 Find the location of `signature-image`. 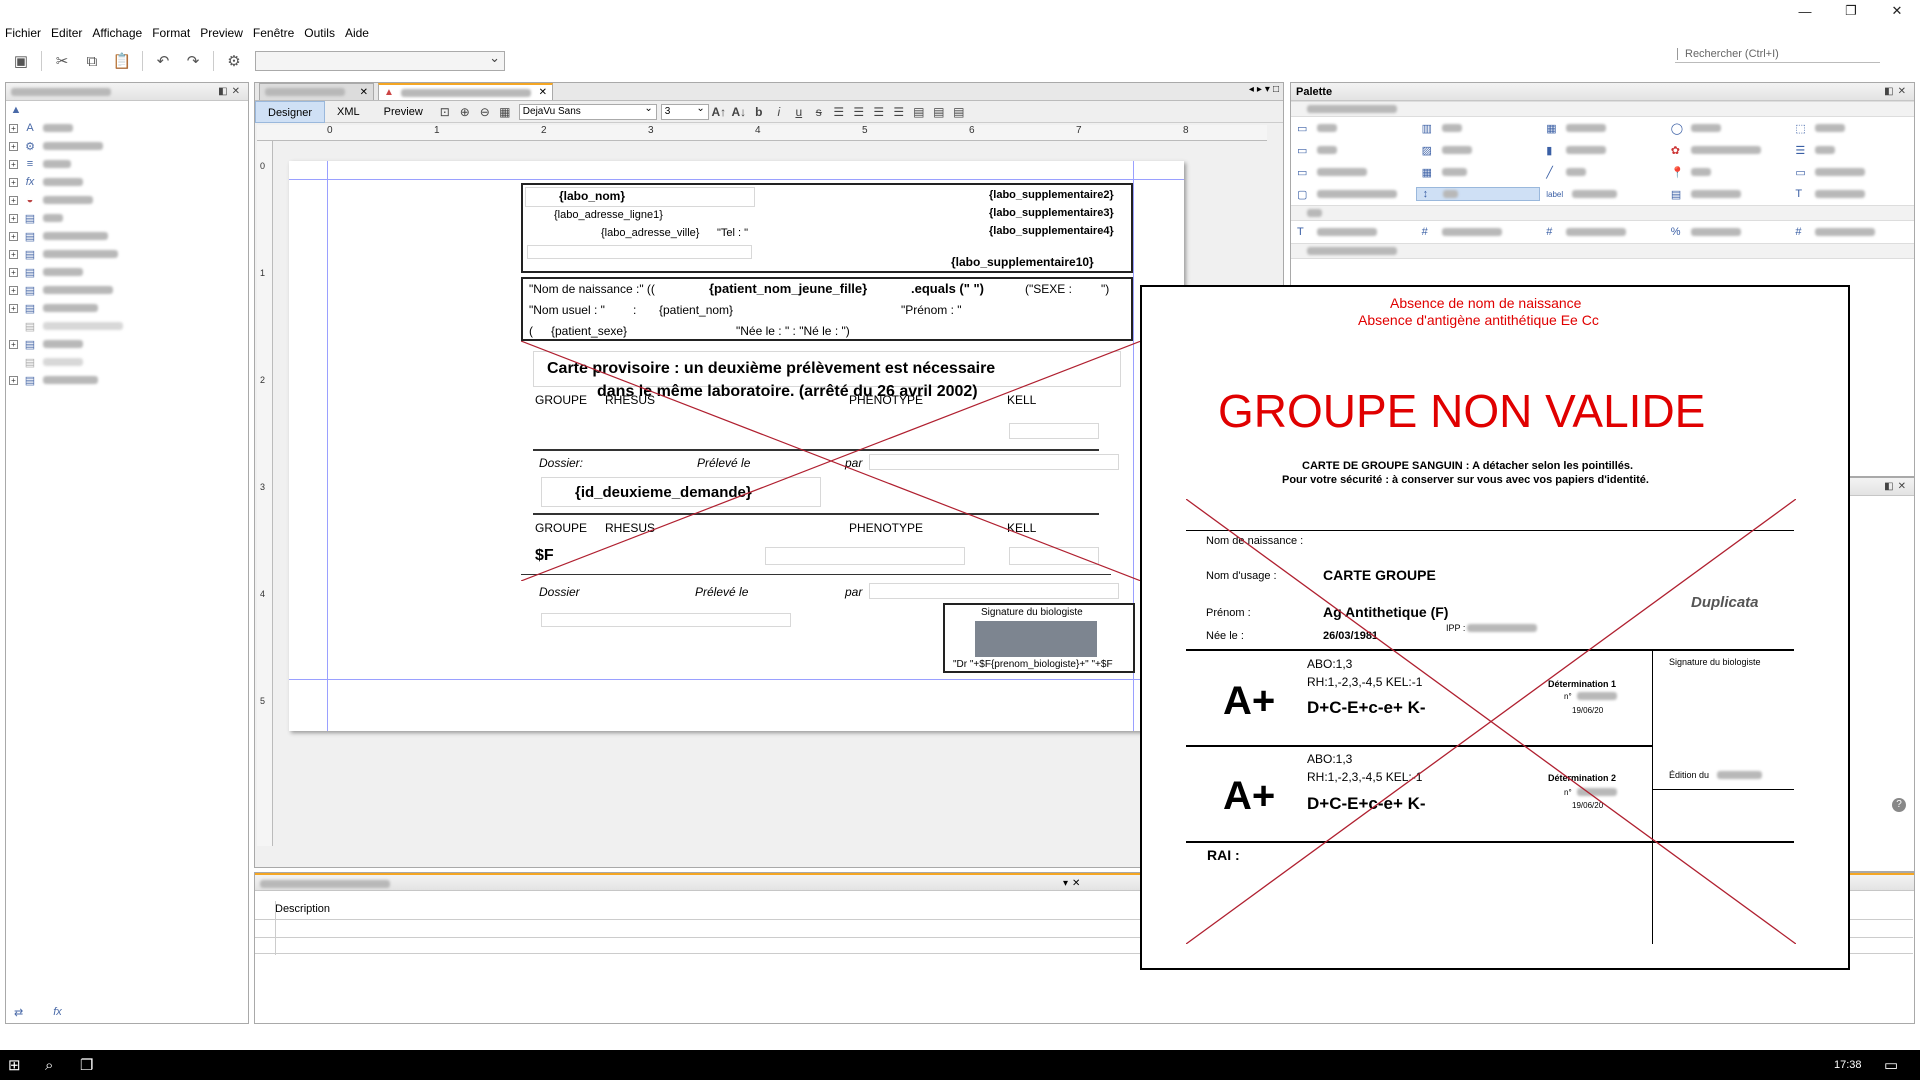

signature-image is located at coordinates (1036, 639).